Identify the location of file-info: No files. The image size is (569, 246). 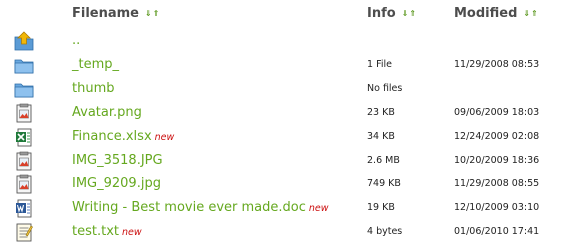
(385, 88).